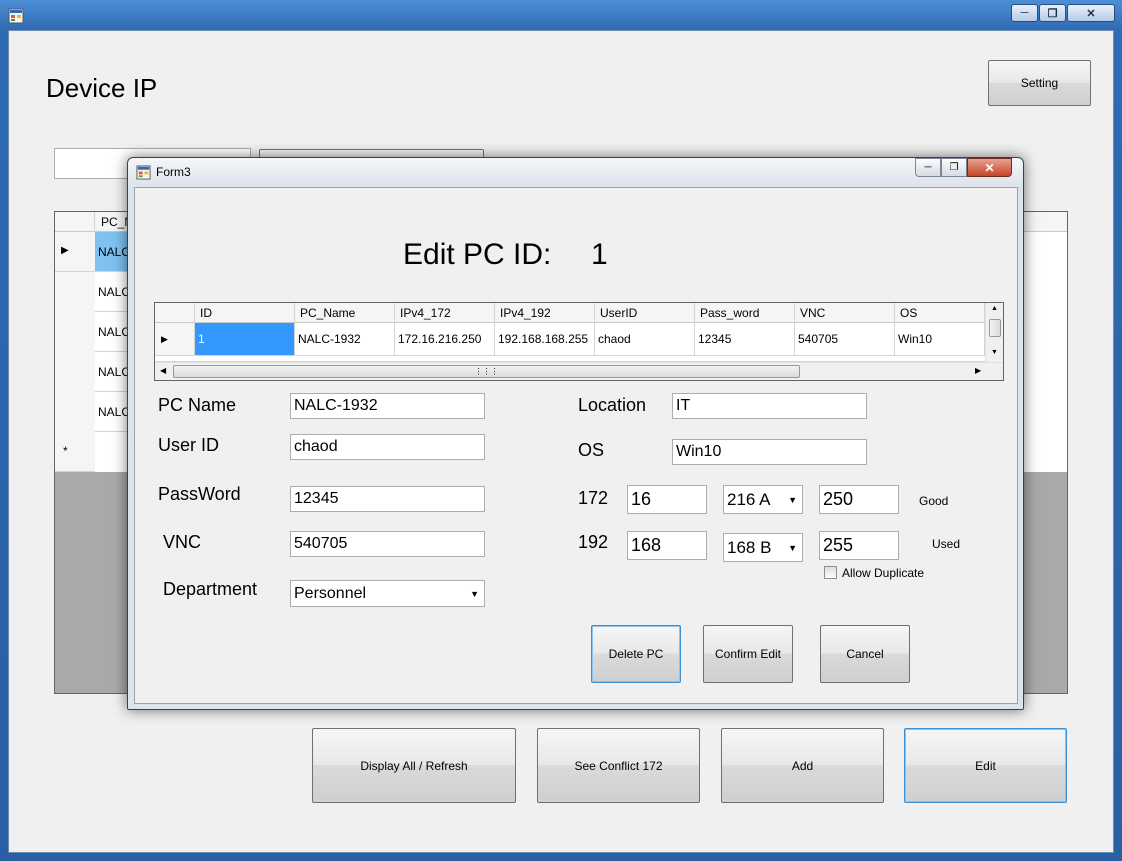 The height and width of the screenshot is (861, 1122). What do you see at coordinates (143, 172) in the screenshot?
I see `form-icon` at bounding box center [143, 172].